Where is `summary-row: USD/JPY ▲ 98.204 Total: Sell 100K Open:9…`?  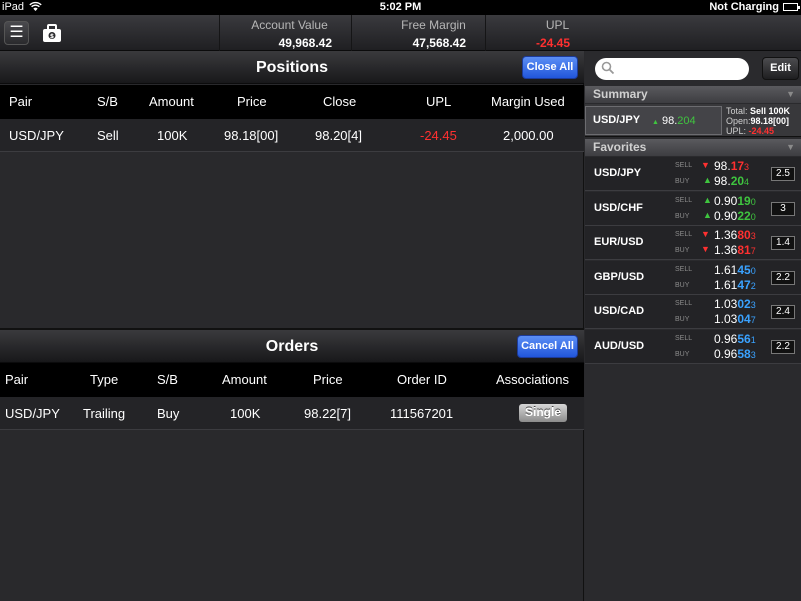 summary-row: USD/JPY ▲ 98.204 Total: Sell 100K Open:9… is located at coordinates (693, 120).